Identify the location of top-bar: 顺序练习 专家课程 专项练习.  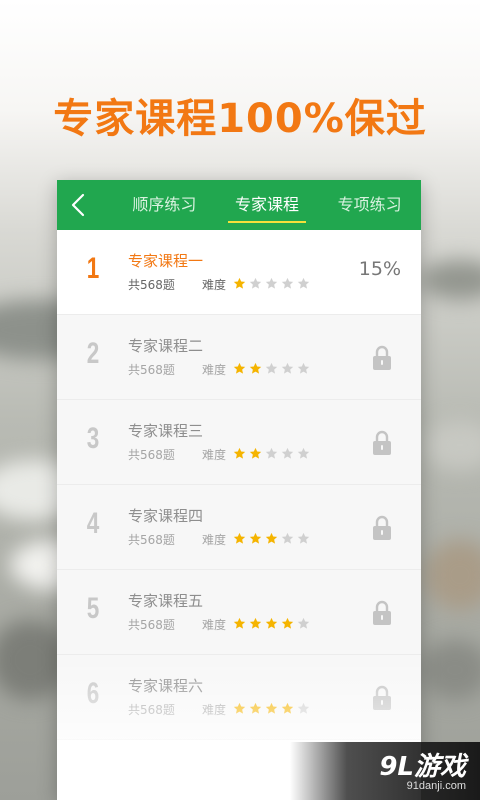
(239, 205).